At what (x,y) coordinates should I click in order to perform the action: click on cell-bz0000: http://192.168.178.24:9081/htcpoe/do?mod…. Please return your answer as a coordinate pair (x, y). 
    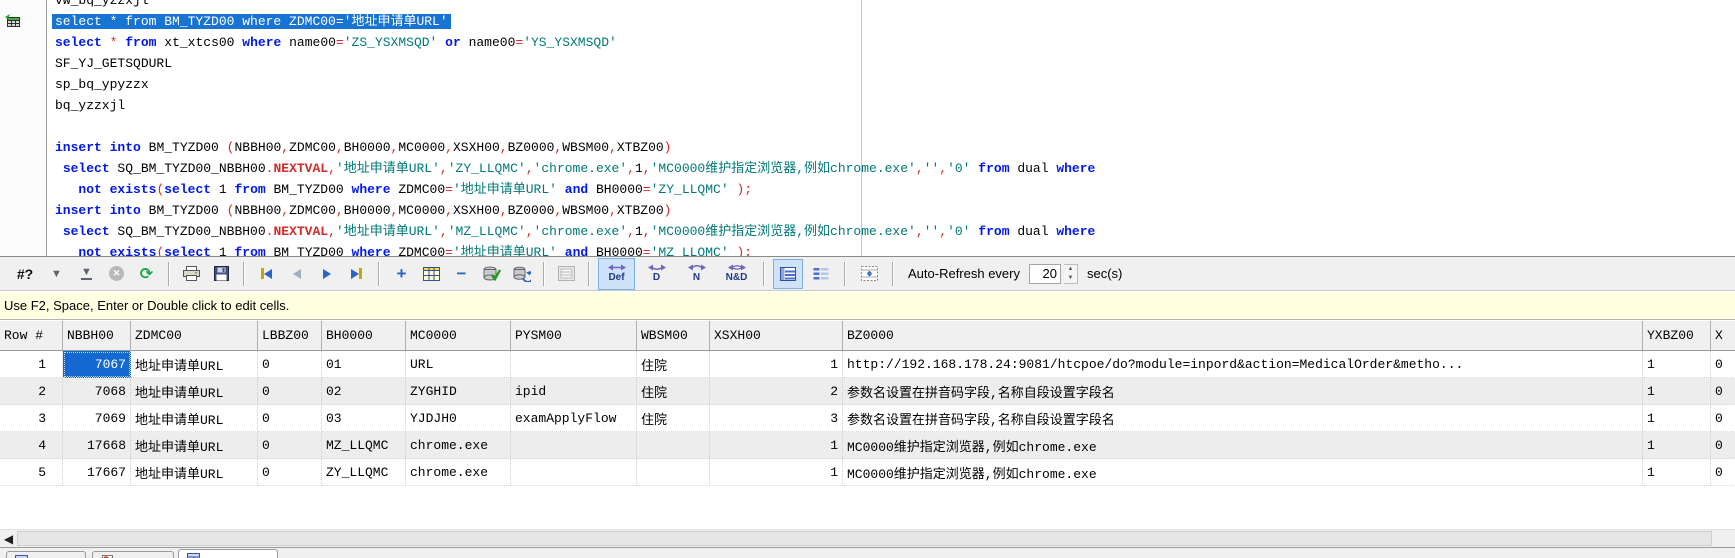
    Looking at the image, I should click on (1243, 364).